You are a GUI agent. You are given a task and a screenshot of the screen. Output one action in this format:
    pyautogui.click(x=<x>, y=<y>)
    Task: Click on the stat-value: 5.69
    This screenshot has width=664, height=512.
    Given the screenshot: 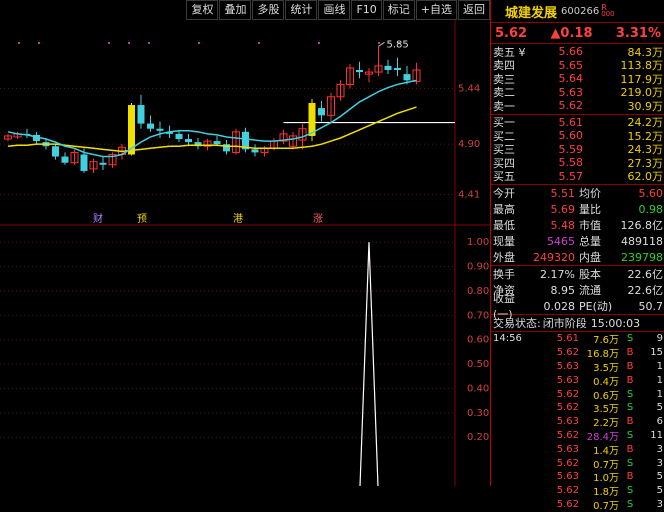 What is the action you would take?
    pyautogui.click(x=563, y=209)
    